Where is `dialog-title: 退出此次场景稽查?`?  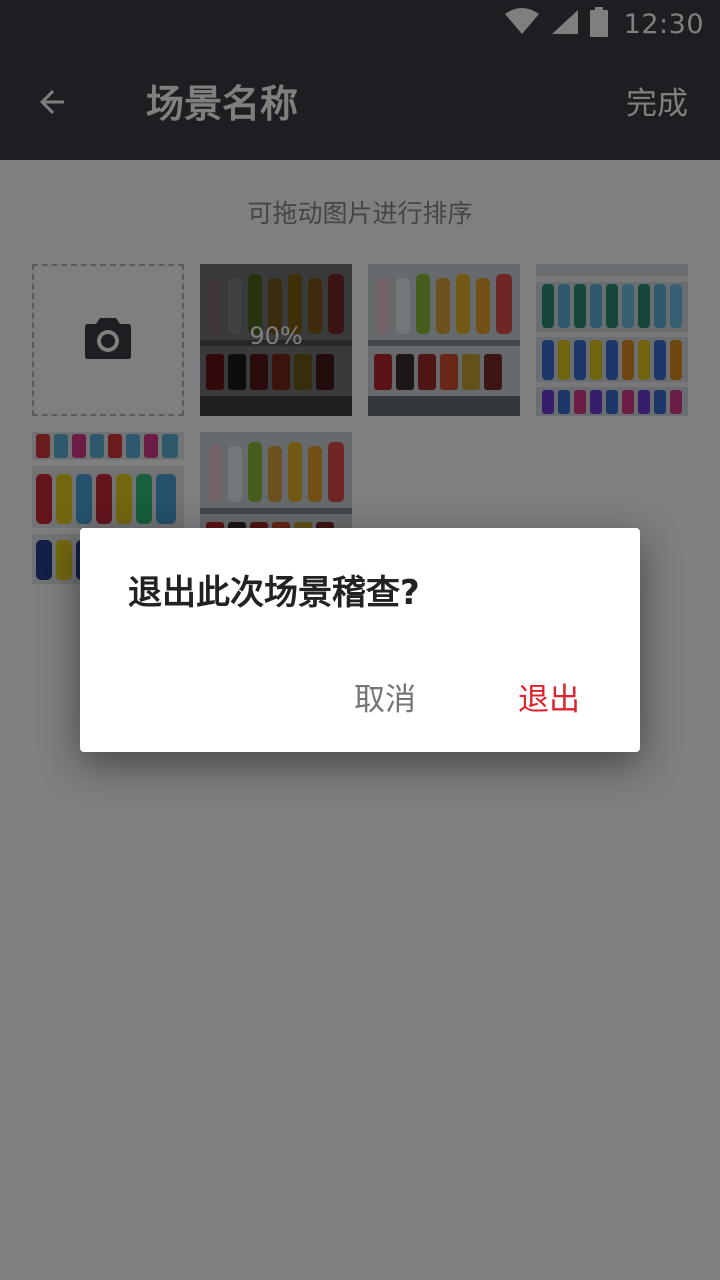
dialog-title: 退出此次场景稽查? is located at coordinates (274, 593).